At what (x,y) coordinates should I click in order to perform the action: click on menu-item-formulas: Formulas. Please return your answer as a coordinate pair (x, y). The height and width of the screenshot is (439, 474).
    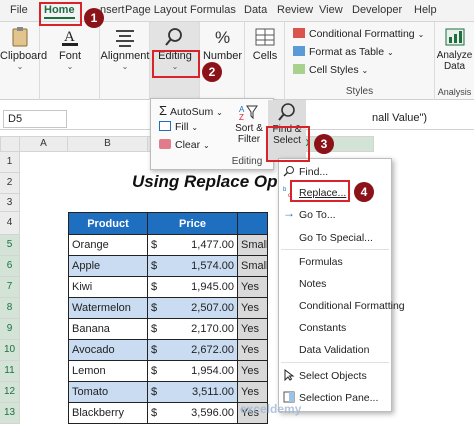
    Looking at the image, I should click on (321, 262).